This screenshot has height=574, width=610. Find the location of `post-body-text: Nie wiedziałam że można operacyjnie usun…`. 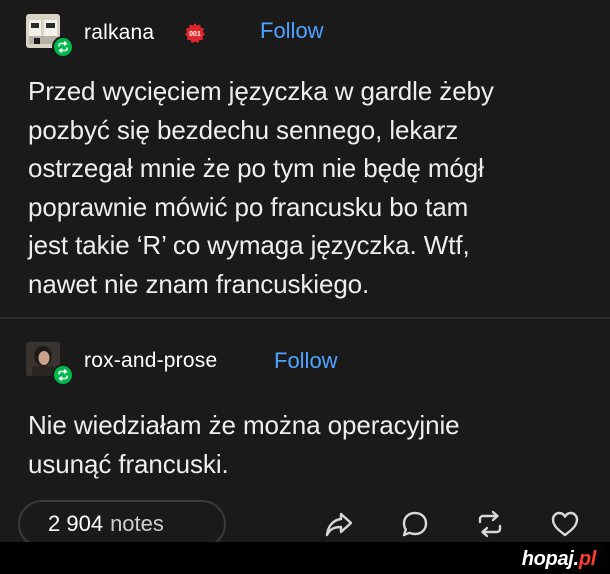

post-body-text: Nie wiedziałam że można operacyjnie usun… is located at coordinates (244, 444).